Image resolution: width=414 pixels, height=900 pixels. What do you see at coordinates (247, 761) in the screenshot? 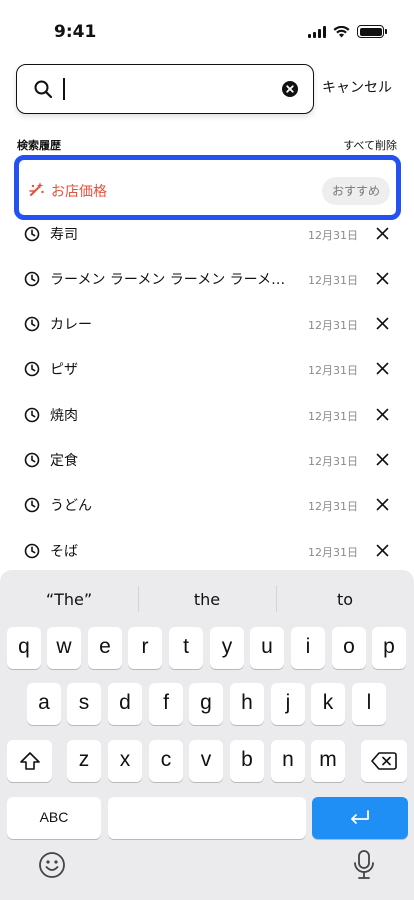
I see `key-b: b` at bounding box center [247, 761].